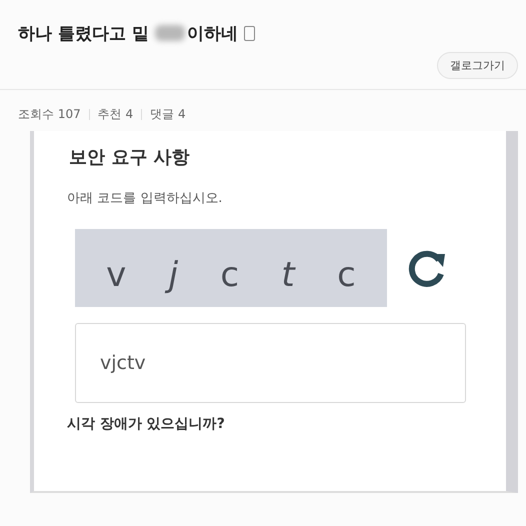  What do you see at coordinates (146, 424) in the screenshot?
I see `visual-impairment-link: 시각 장애가 있으십니까?` at bounding box center [146, 424].